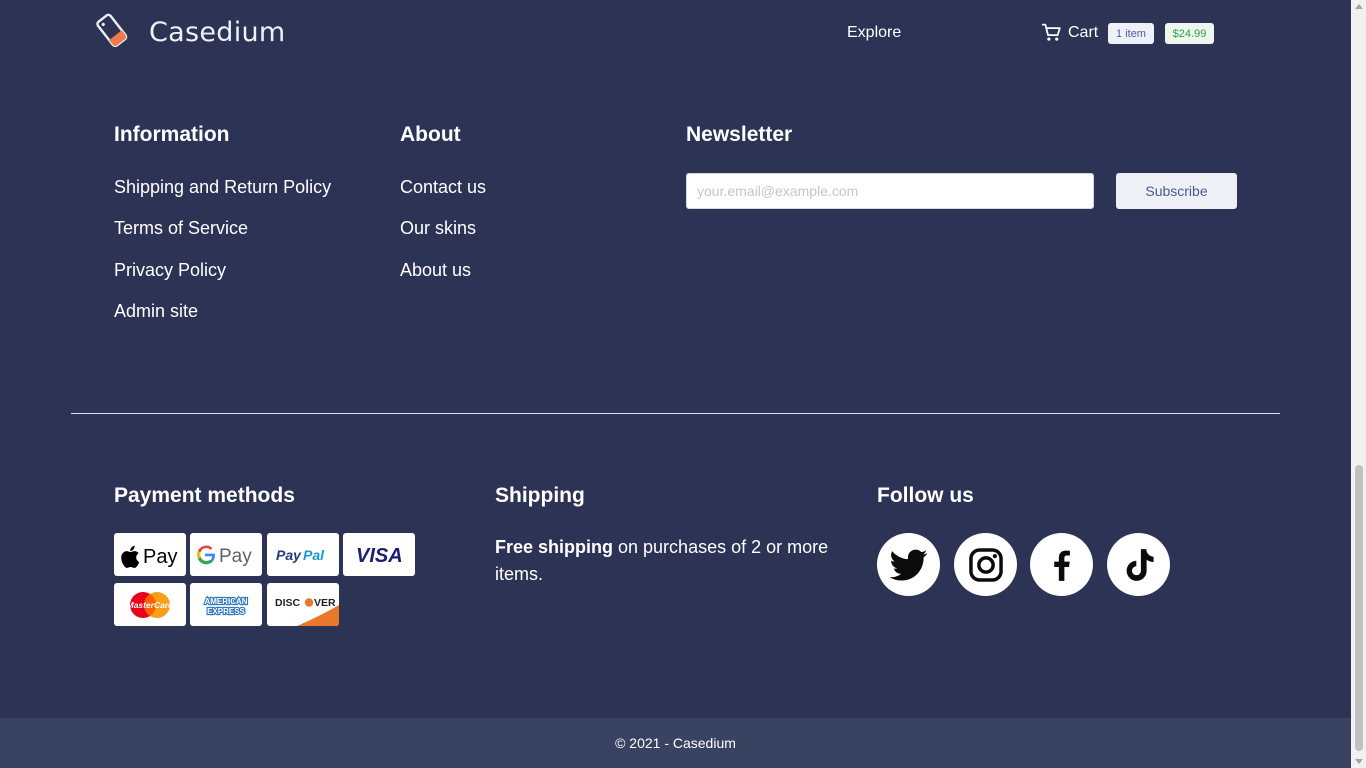  Describe the element at coordinates (314, 555) in the screenshot. I see `svg-text: Pal` at that location.